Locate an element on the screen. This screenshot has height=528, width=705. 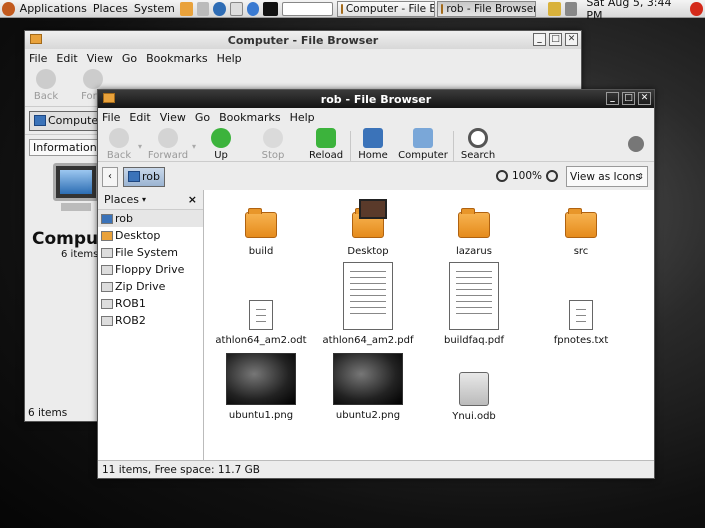
file-item-ubuntu1-png: ubuntu1.png is located at coordinates (261, 387).